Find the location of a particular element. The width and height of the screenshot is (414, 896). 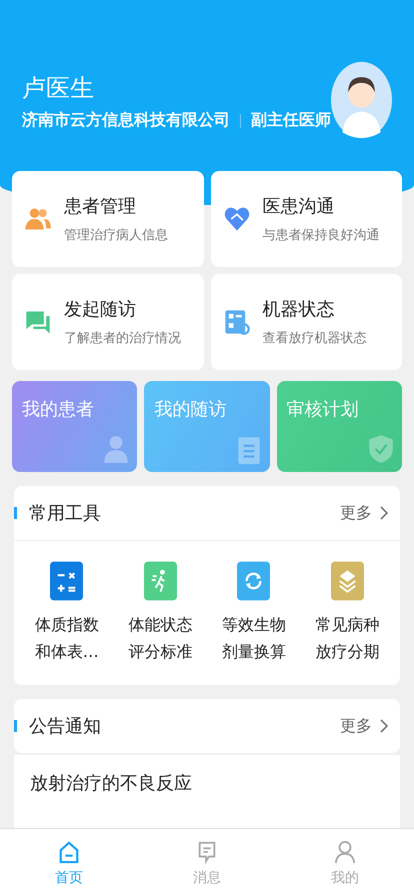

tool-label: 剂量换算 is located at coordinates (254, 652).